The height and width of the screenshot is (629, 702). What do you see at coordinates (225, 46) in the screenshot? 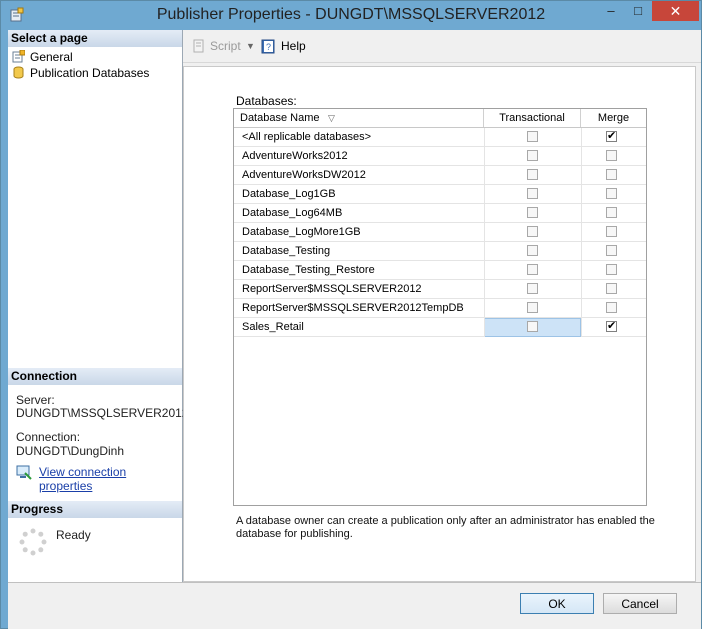
I see `script-button: Script` at bounding box center [225, 46].